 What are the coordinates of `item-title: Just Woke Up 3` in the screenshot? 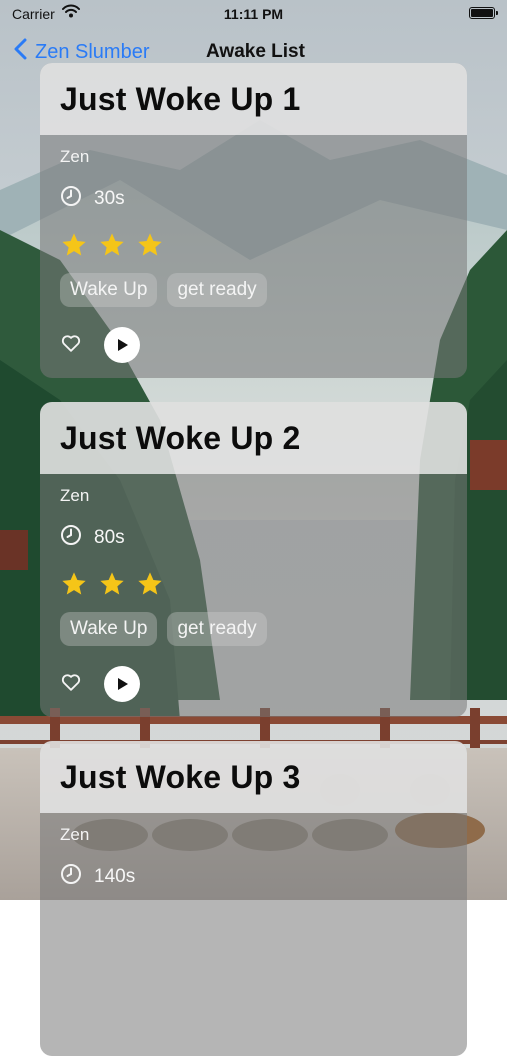 It's located at (180, 776).